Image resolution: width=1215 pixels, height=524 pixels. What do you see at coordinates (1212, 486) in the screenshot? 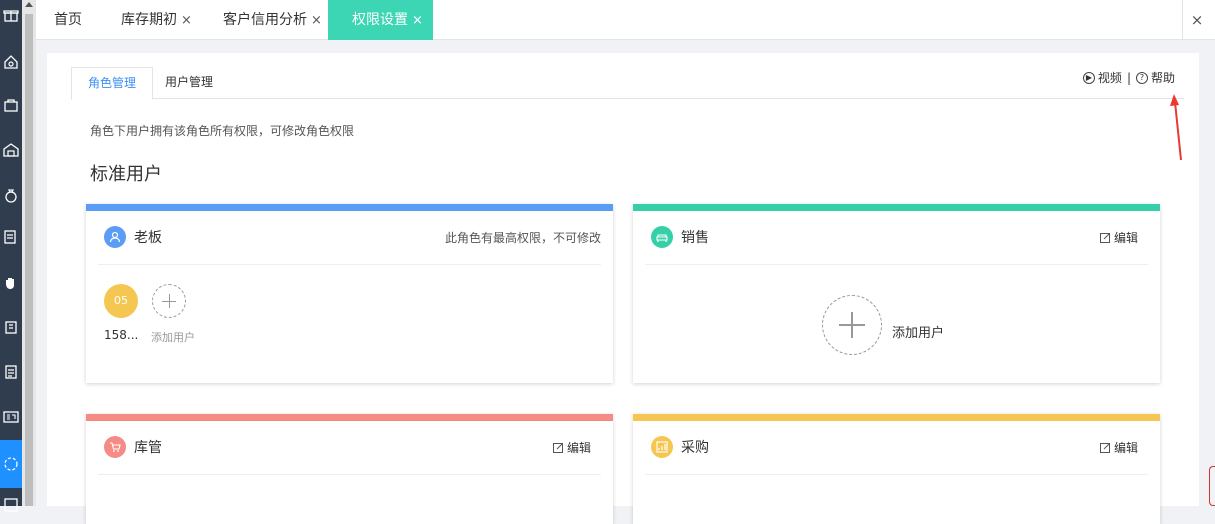
I see `edge-marker` at bounding box center [1212, 486].